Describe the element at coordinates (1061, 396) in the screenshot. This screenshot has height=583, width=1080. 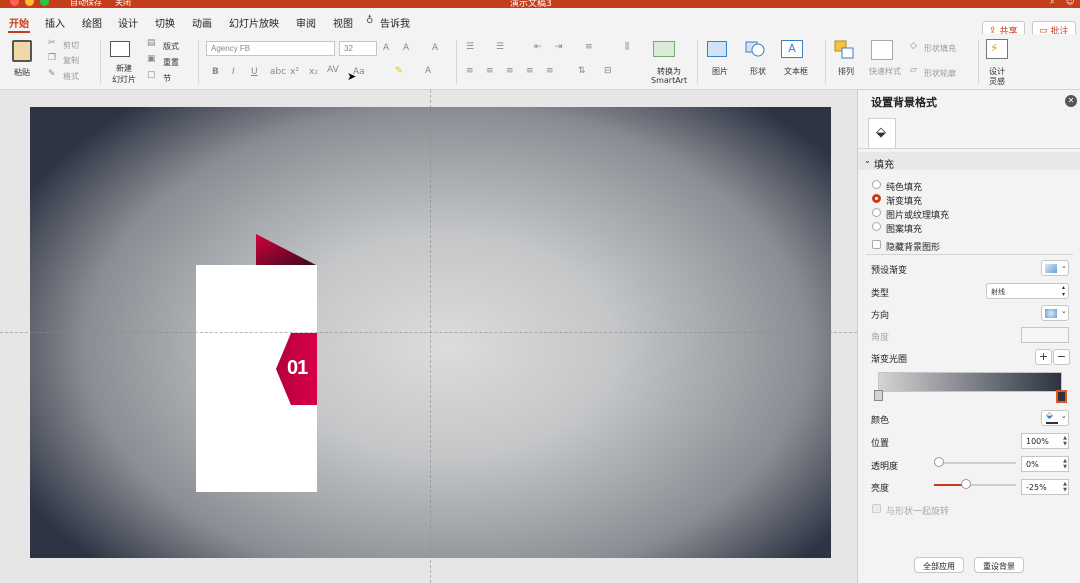
I see `gradient-stop-end` at that location.